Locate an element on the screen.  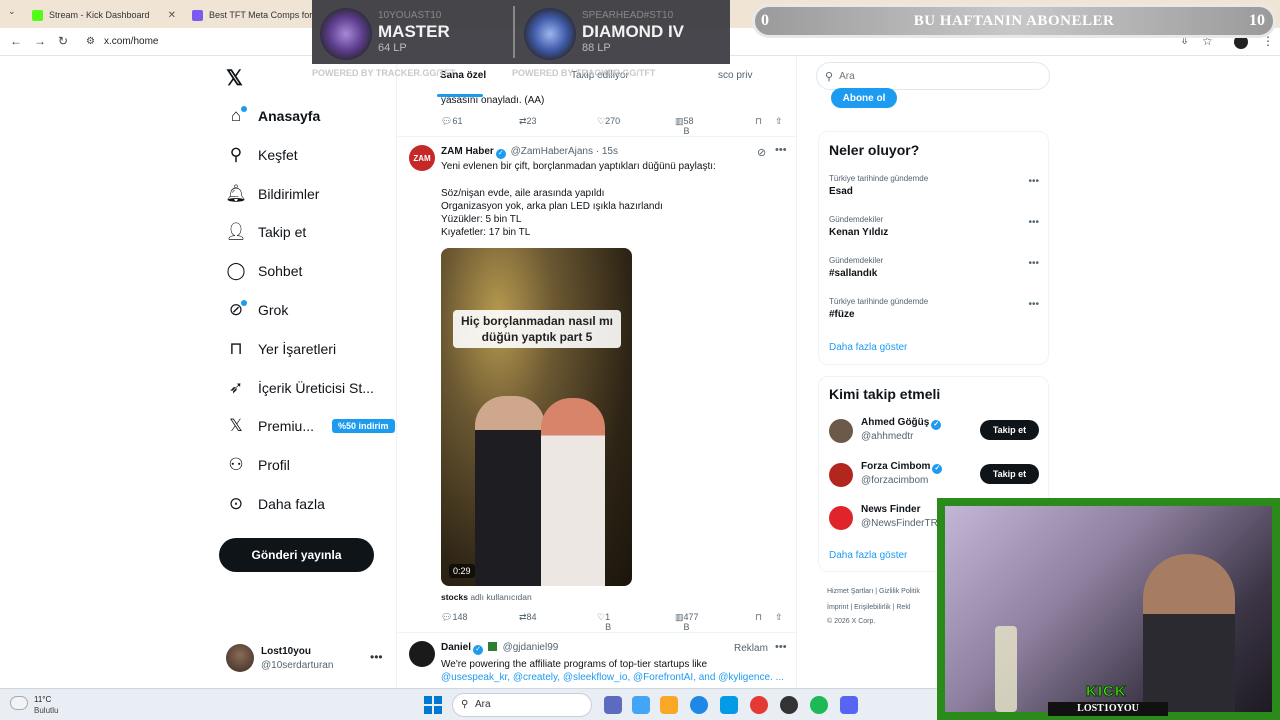
trend-item: Türkiye tarihinde gündemde #füze ••• is located at coordinates (934, 312).